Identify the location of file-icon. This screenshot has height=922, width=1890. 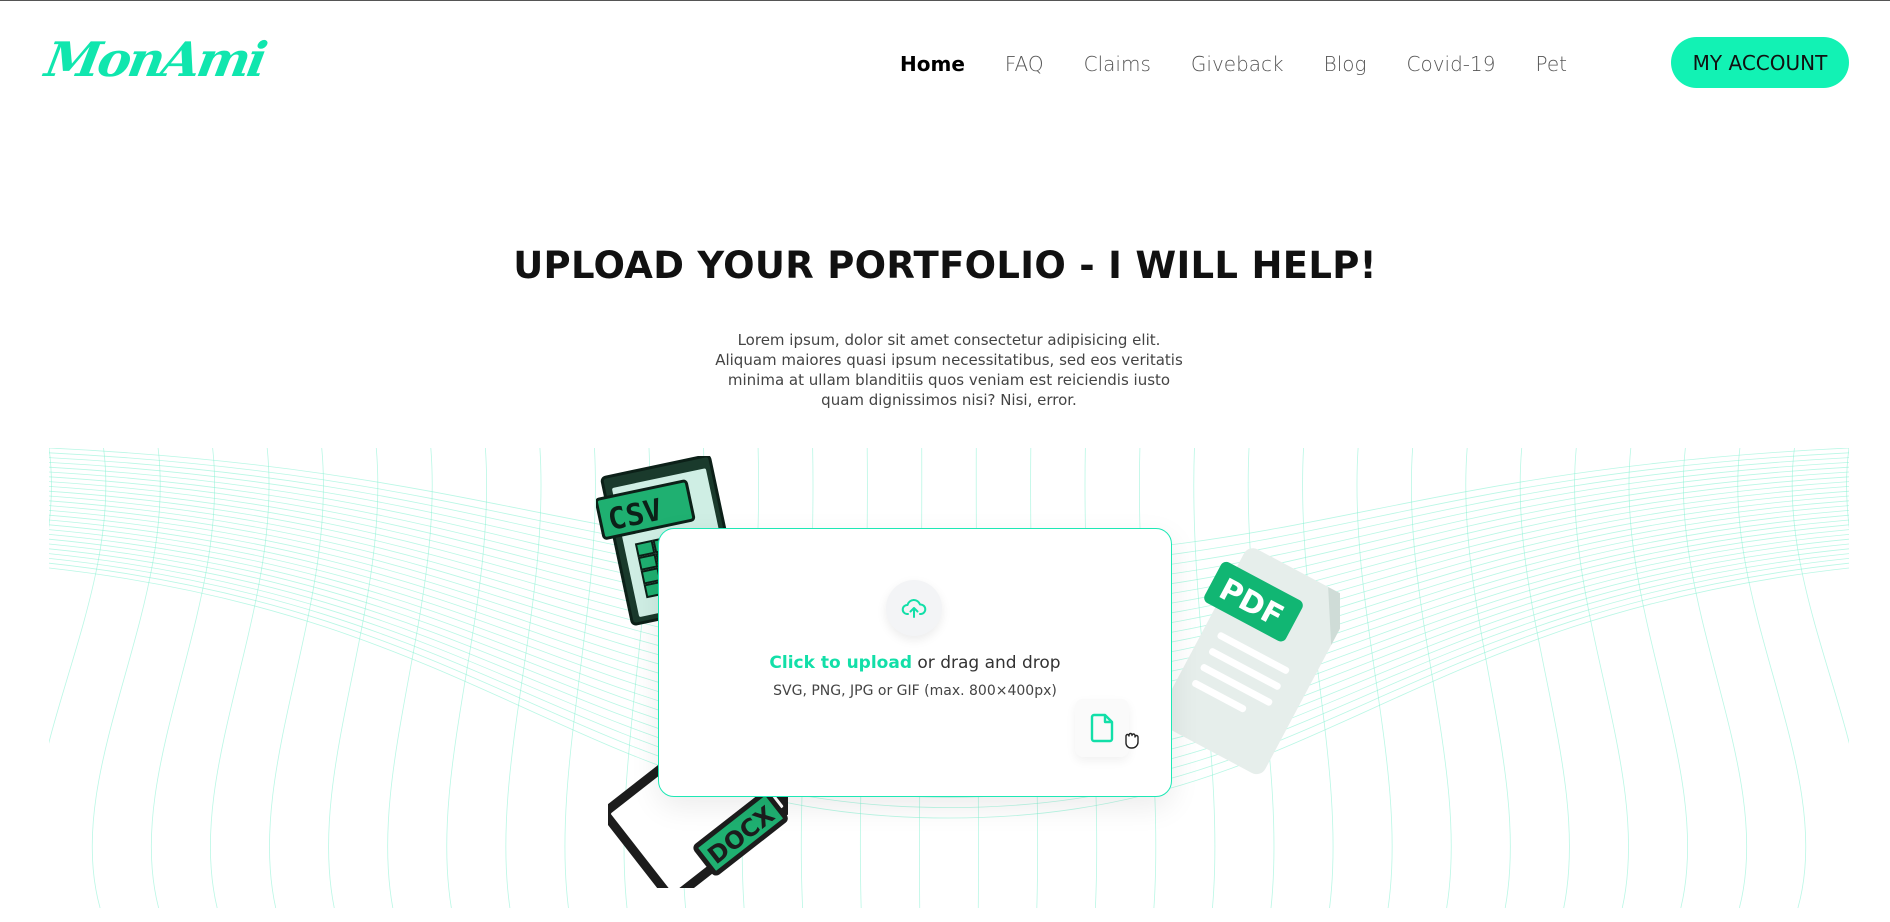
(1102, 728).